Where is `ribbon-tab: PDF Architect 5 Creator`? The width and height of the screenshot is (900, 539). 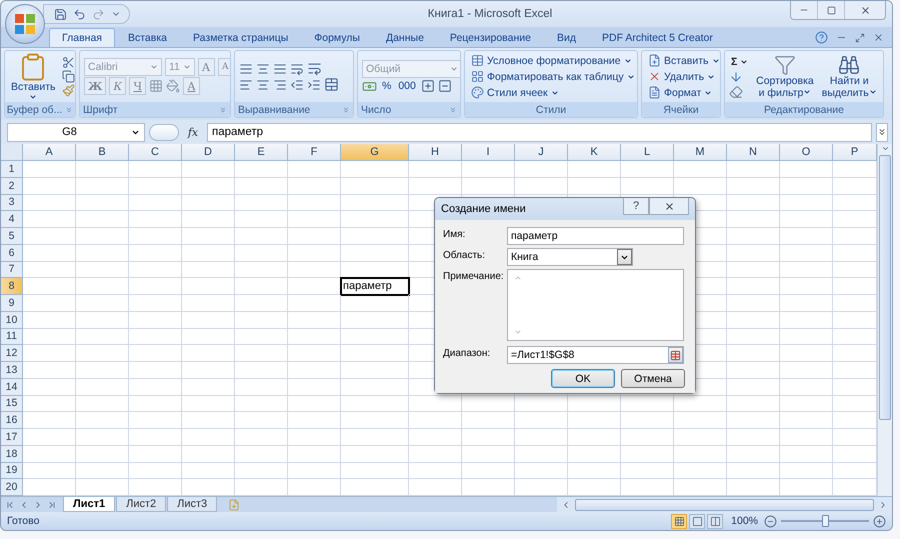
ribbon-tab: PDF Architect 5 Creator is located at coordinates (657, 37).